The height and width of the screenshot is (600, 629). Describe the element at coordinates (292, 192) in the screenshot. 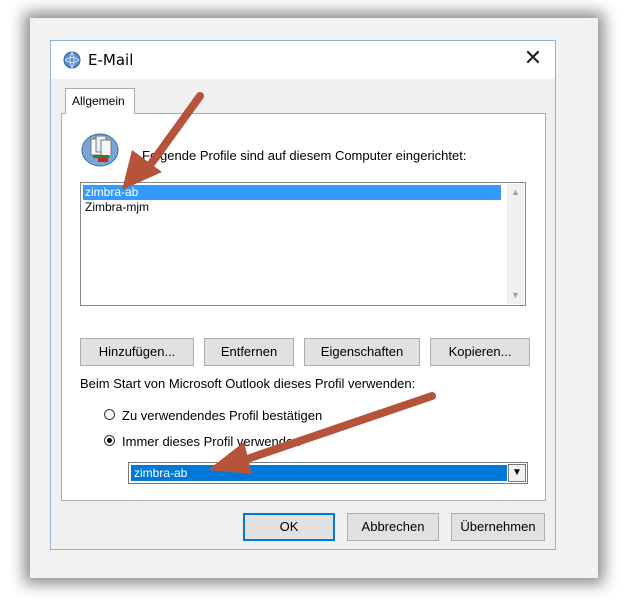

I see `list-item: zimbra-ab` at that location.